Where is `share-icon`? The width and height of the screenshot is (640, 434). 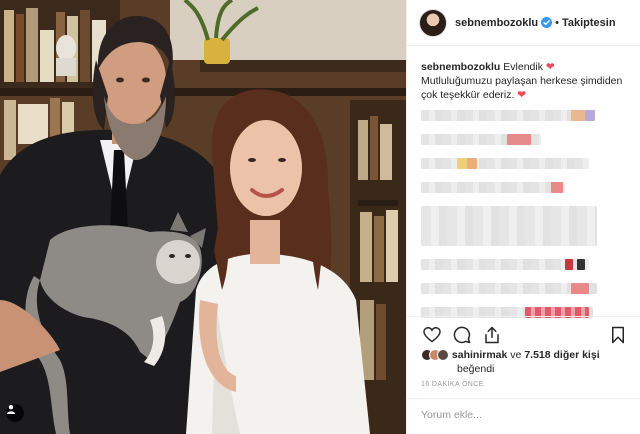 share-icon is located at coordinates (492, 334).